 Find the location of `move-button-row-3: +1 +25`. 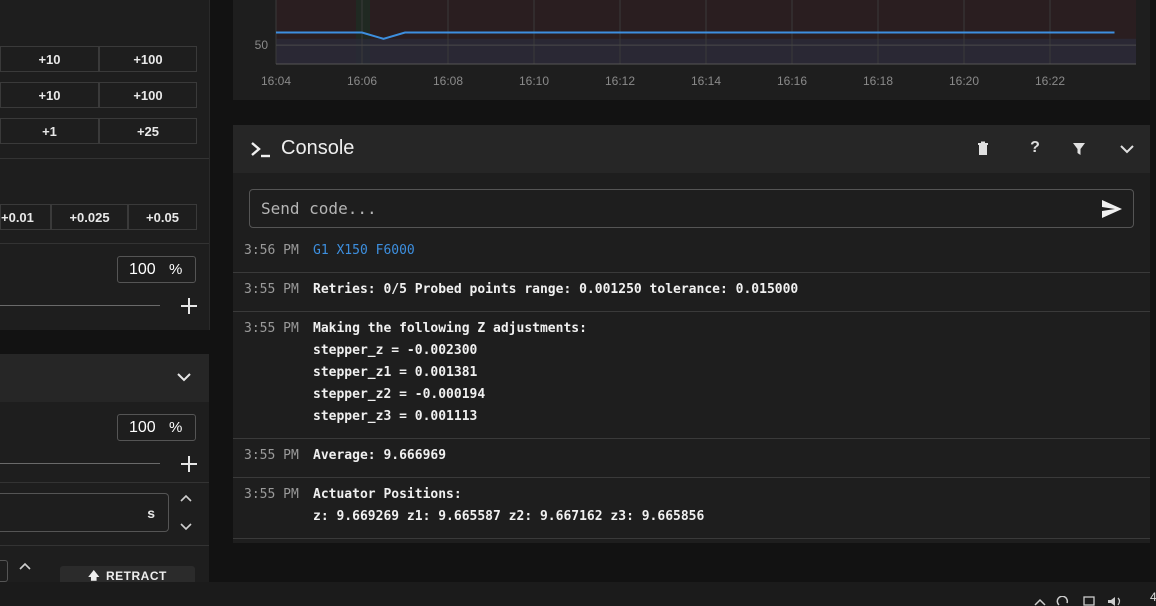

move-button-row-3: +1 +25 is located at coordinates (98, 131).